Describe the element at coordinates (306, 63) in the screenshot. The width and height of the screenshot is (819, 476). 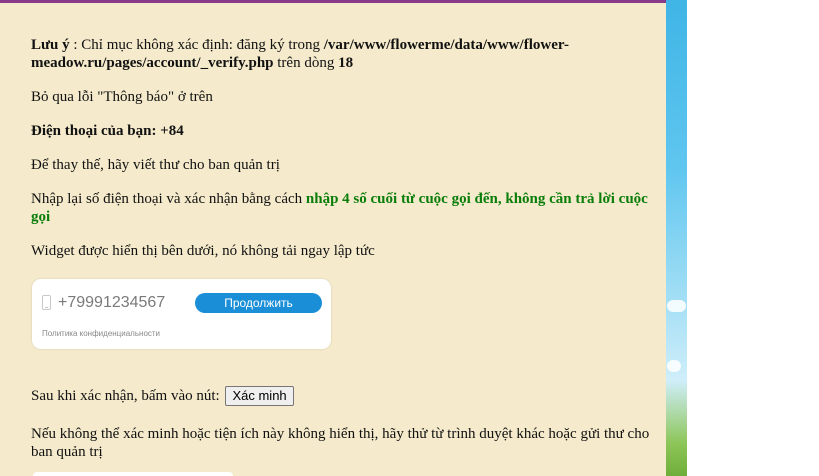
I see `notice-line-text: trên dòng` at that location.